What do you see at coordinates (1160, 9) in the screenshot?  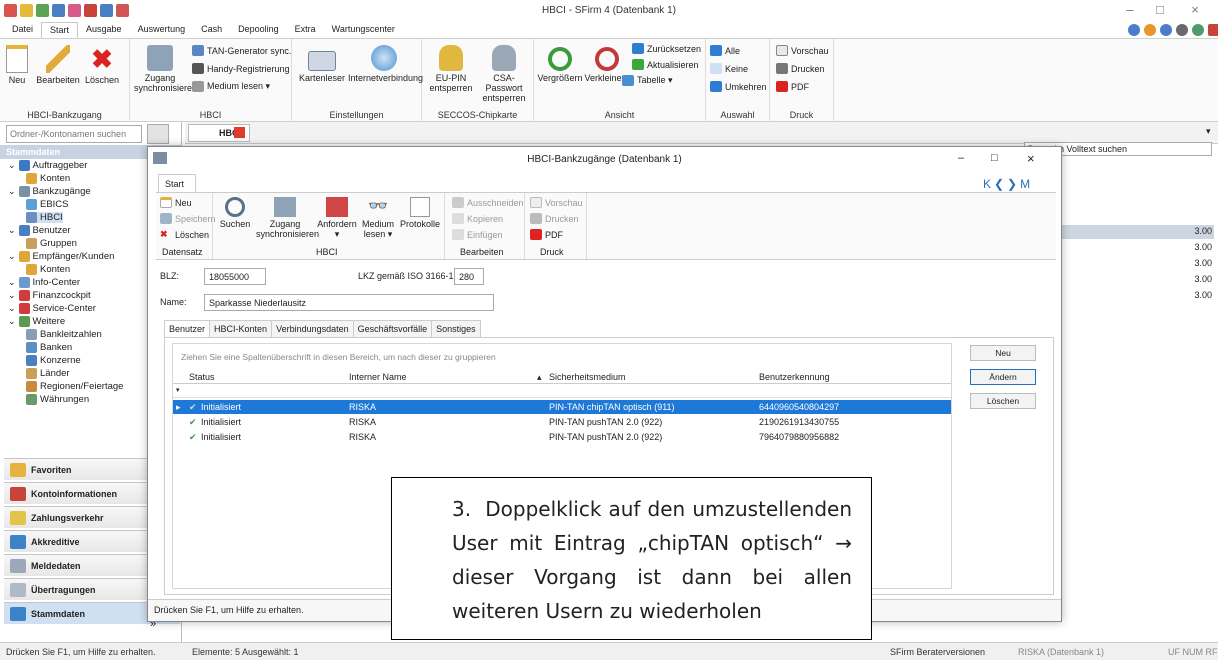 I see `maximize-icon: □` at bounding box center [1160, 9].